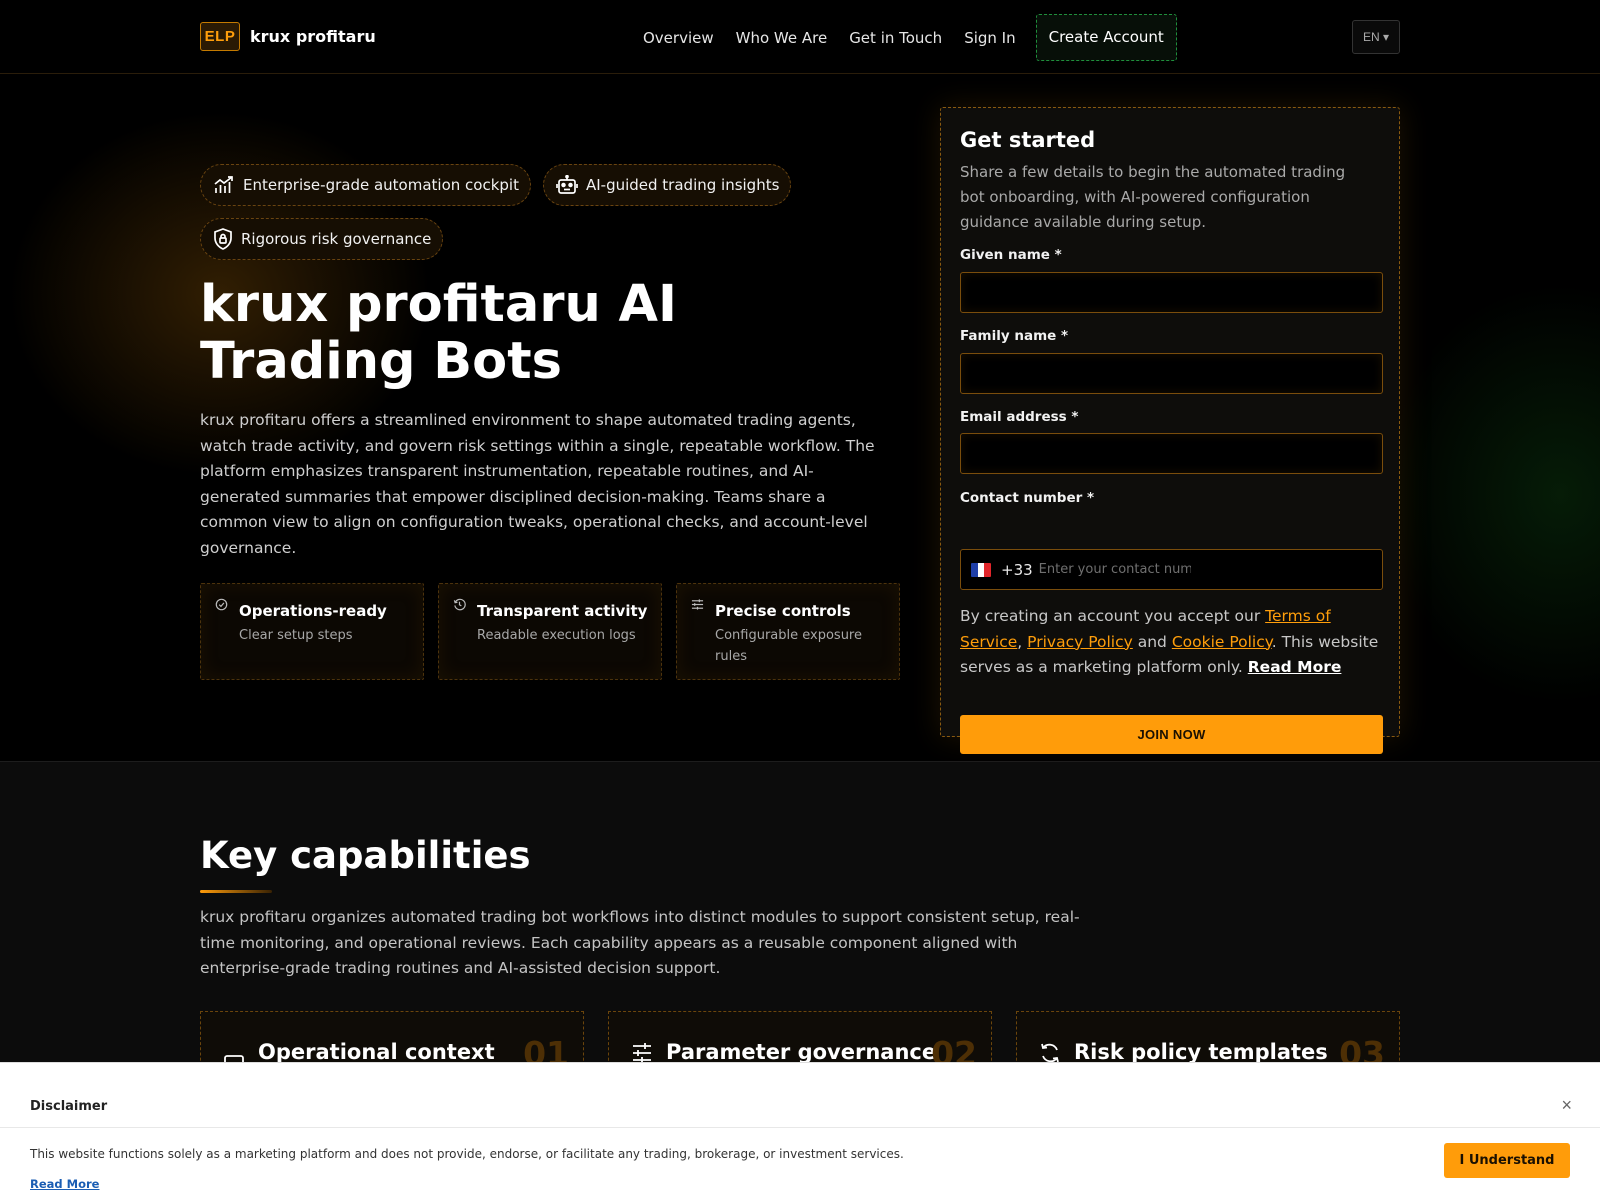 The width and height of the screenshot is (1600, 1200). What do you see at coordinates (1014, 336) in the screenshot?
I see `family-name-label: Family name *` at bounding box center [1014, 336].